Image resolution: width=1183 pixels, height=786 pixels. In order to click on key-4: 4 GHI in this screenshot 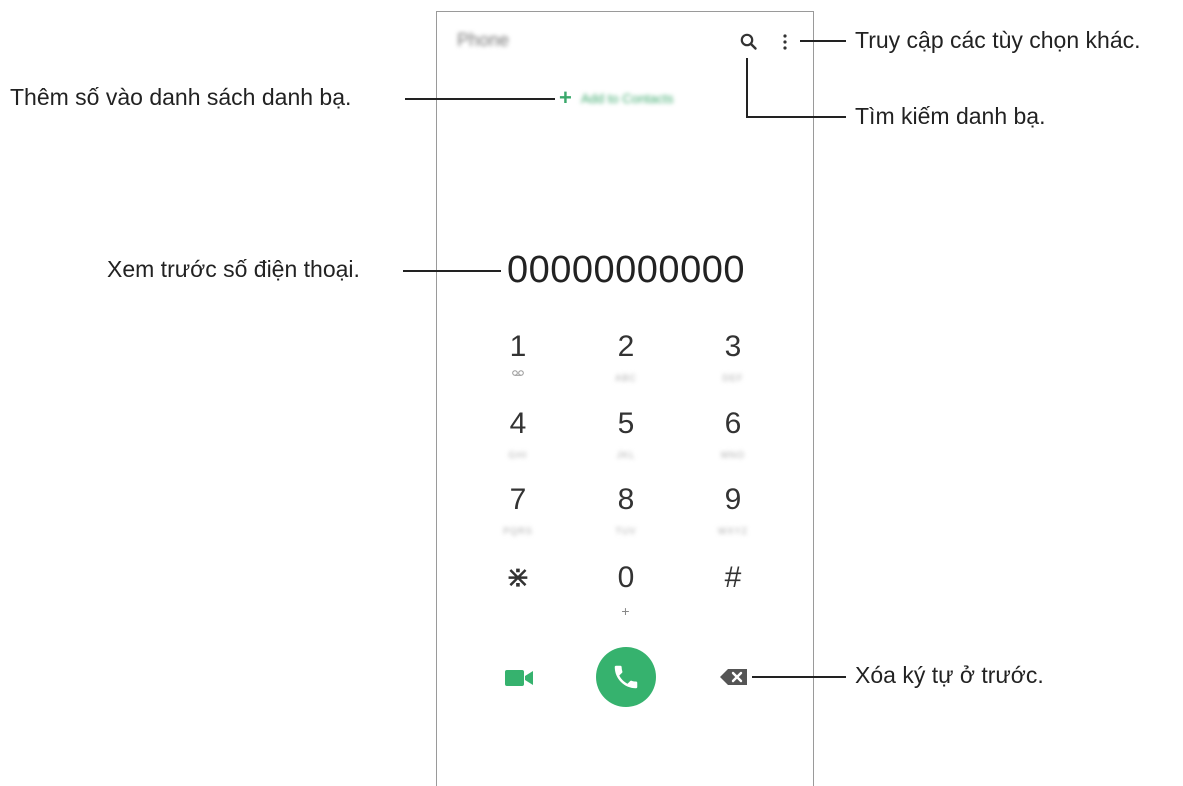, I will do `click(518, 433)`.